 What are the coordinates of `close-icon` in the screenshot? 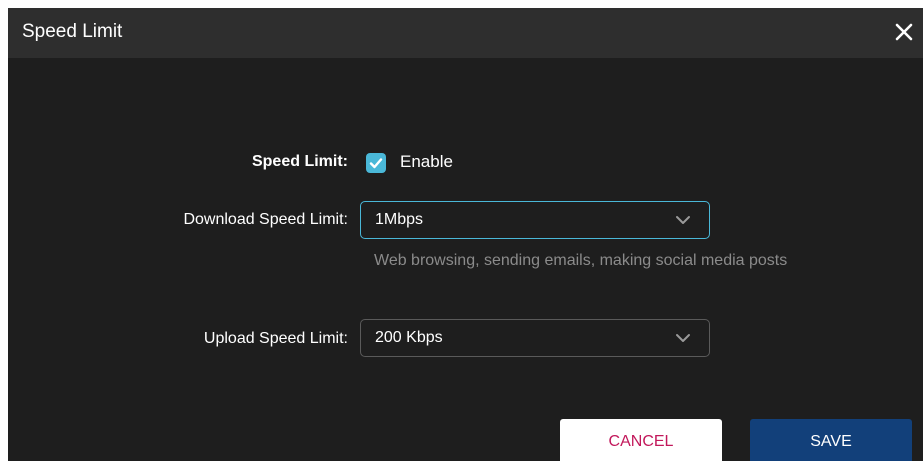 It's located at (904, 32).